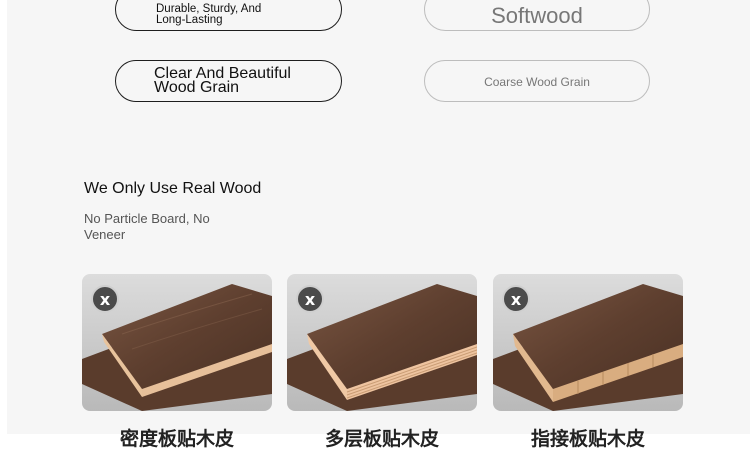 This screenshot has height=451, width=750. I want to click on card-caption-plywood: 多层板贴木皮, so click(381, 439).